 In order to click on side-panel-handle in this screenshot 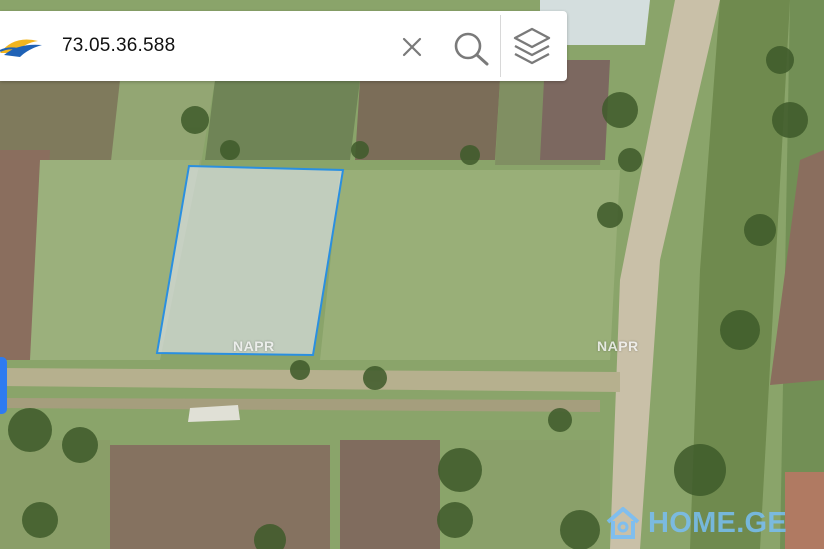, I will do `click(3, 385)`.